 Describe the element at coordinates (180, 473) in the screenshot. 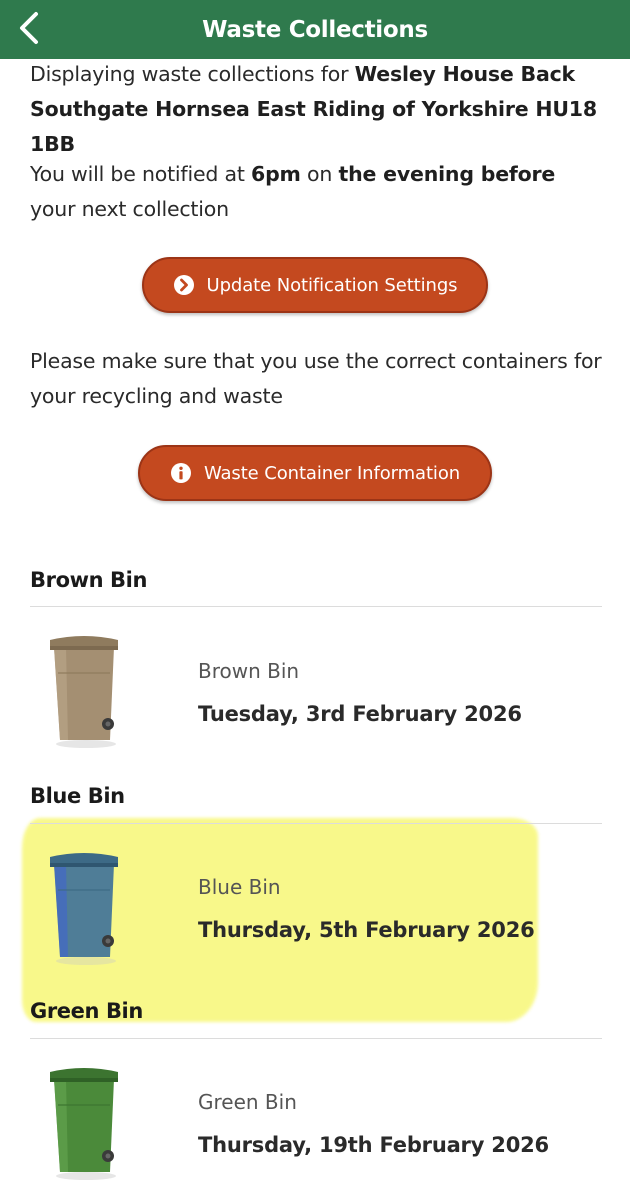

I see `info-circle-icon` at that location.